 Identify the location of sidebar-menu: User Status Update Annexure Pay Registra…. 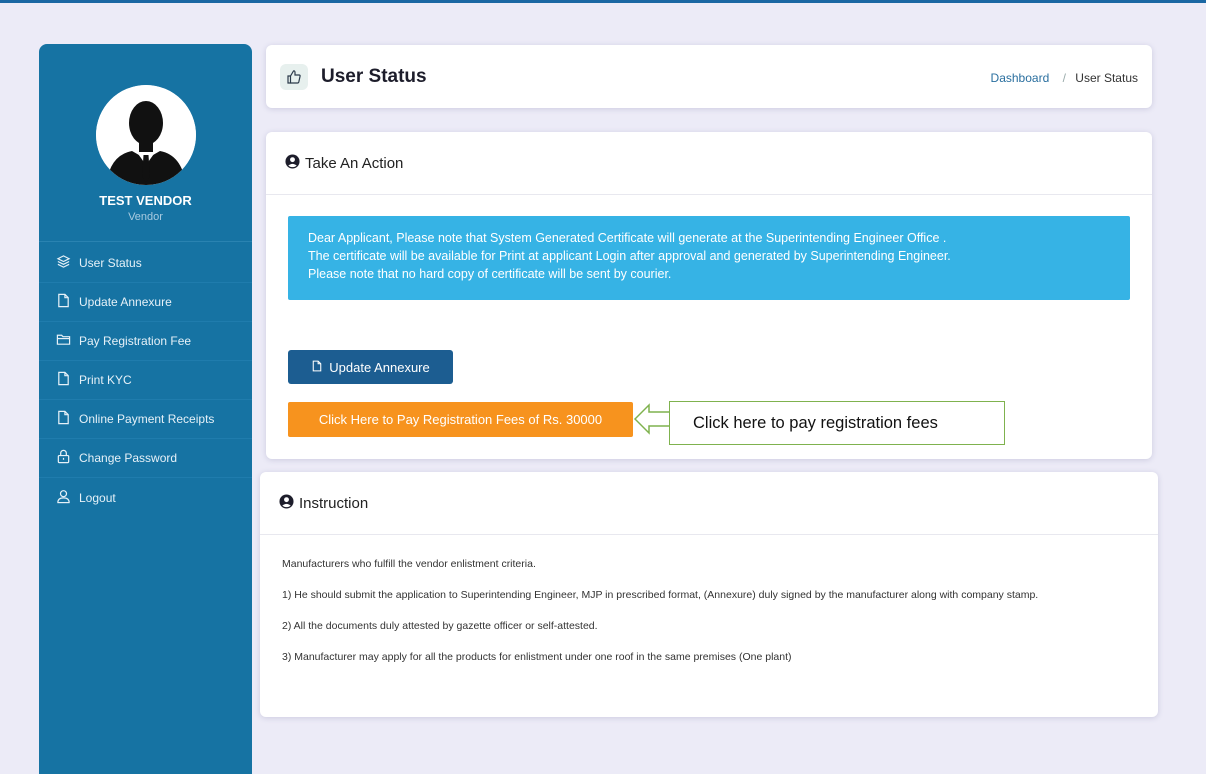
(145, 380).